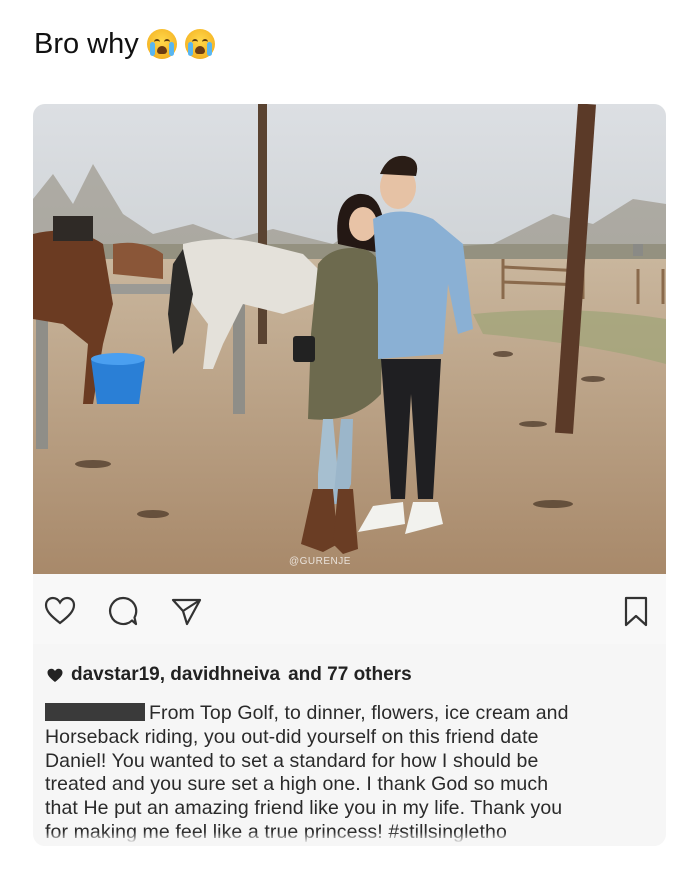 This screenshot has height=873, width=700. I want to click on redacted-username, so click(95, 712).